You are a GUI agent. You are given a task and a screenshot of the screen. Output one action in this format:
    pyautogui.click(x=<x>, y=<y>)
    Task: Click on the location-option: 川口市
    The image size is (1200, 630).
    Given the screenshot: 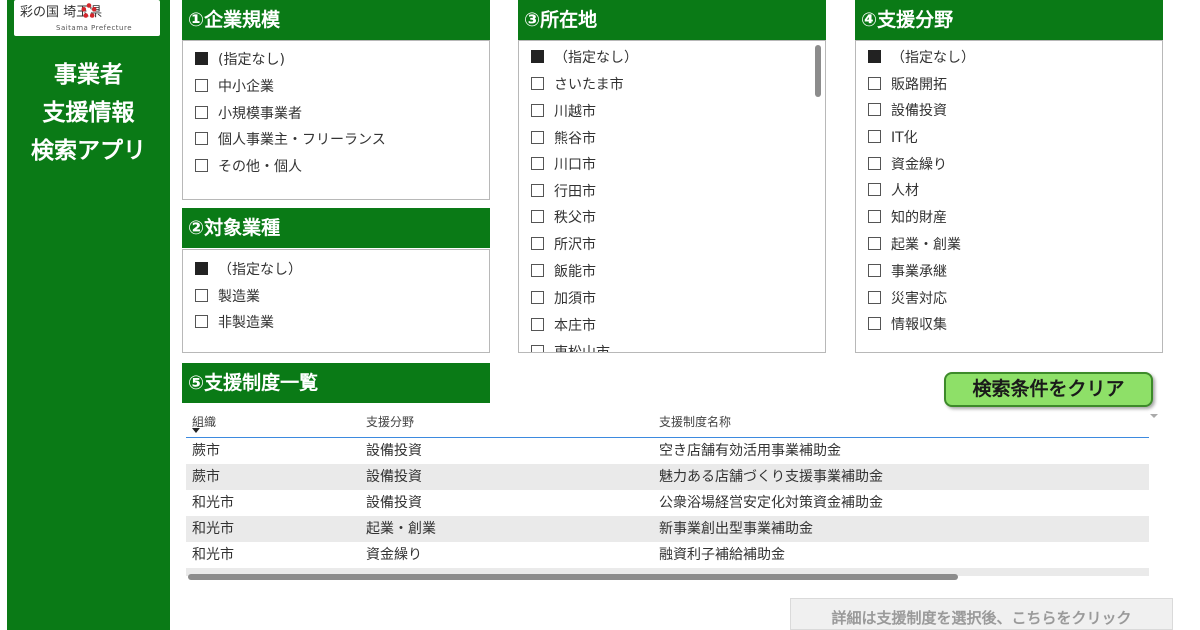 What is the action you would take?
    pyautogui.click(x=563, y=165)
    